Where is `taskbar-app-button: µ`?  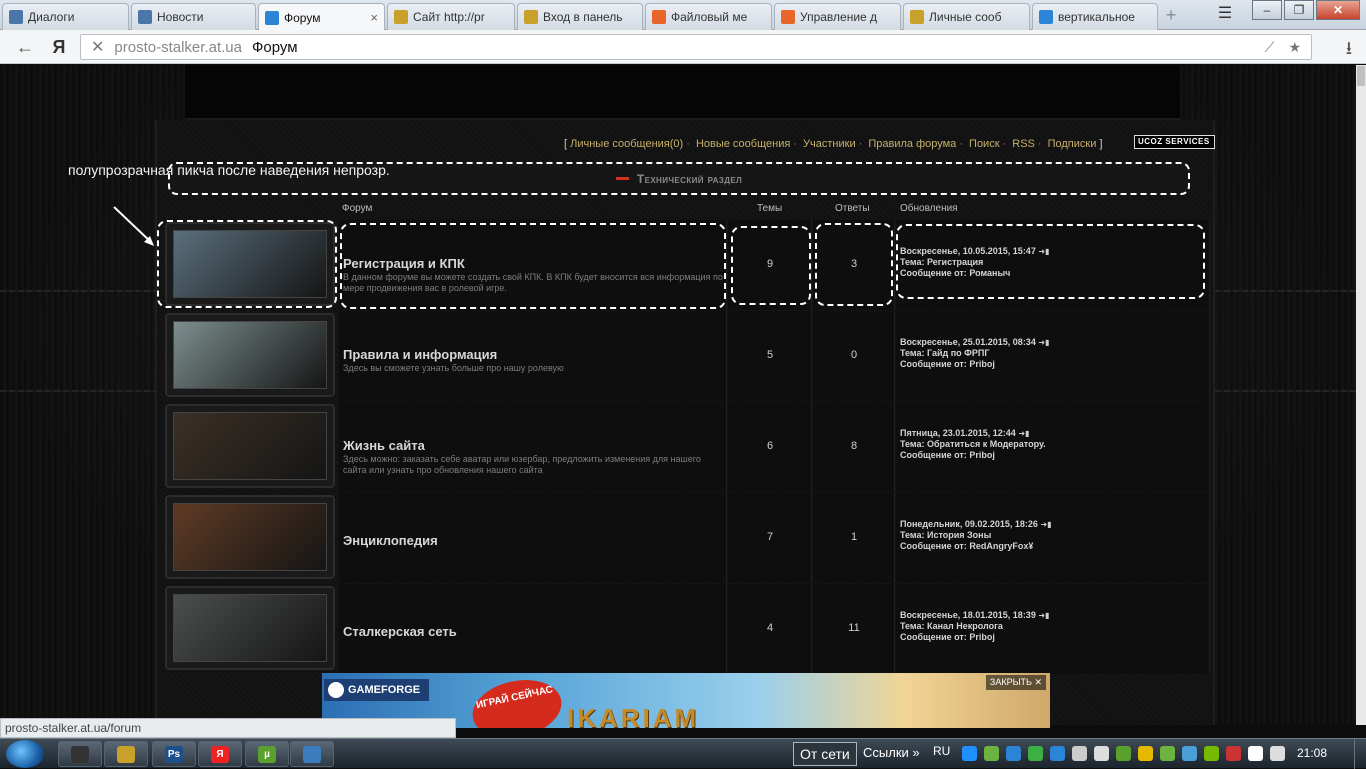
taskbar-app-button: µ is located at coordinates (267, 754).